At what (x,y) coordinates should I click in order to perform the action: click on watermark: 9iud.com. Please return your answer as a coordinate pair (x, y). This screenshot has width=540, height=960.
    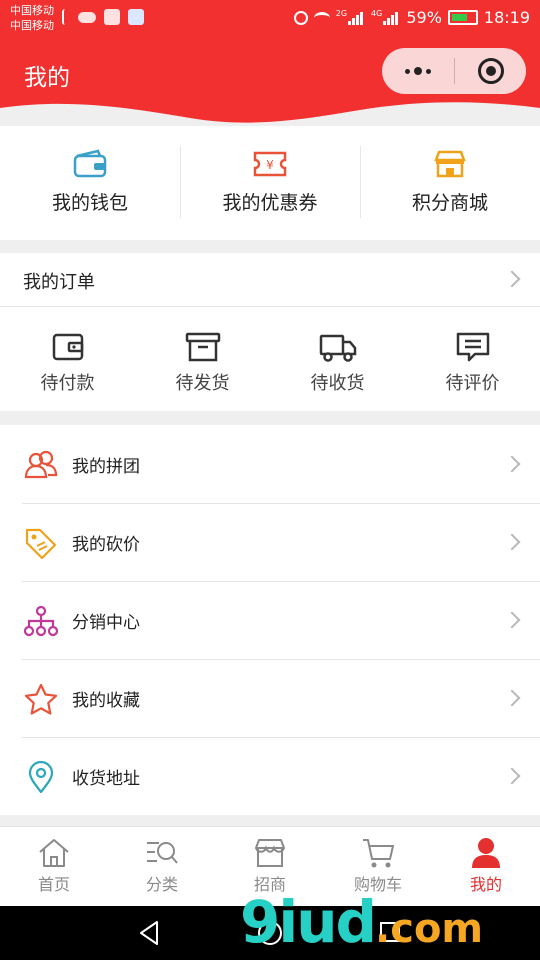
    Looking at the image, I should click on (361, 922).